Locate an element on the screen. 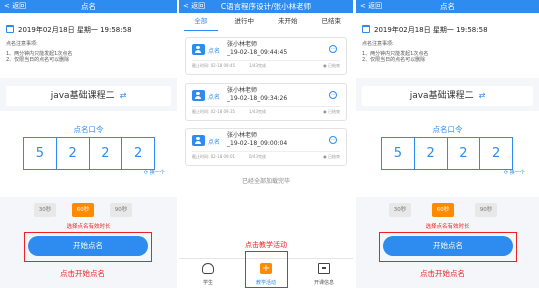 The height and width of the screenshot is (288, 539). filter-tabs: 全部 进行中 未开始 已结束 is located at coordinates (266, 22).